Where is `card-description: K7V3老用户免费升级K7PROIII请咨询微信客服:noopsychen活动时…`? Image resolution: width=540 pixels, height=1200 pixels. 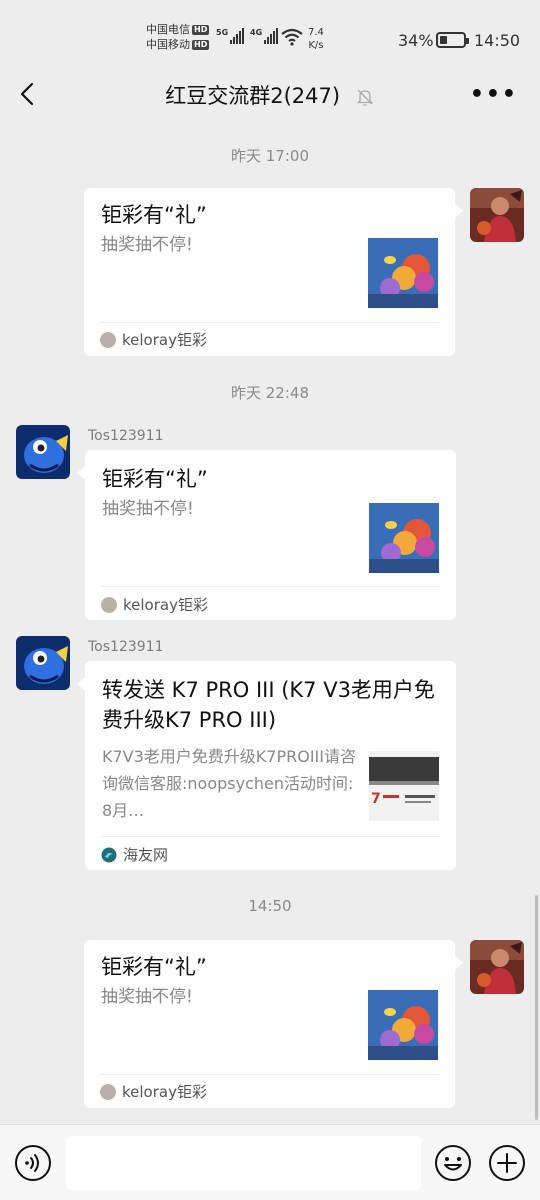 card-description: K7V3老用户免费升级K7PROIII请咨询微信客服:noopsychen活动时… is located at coordinates (229, 783).